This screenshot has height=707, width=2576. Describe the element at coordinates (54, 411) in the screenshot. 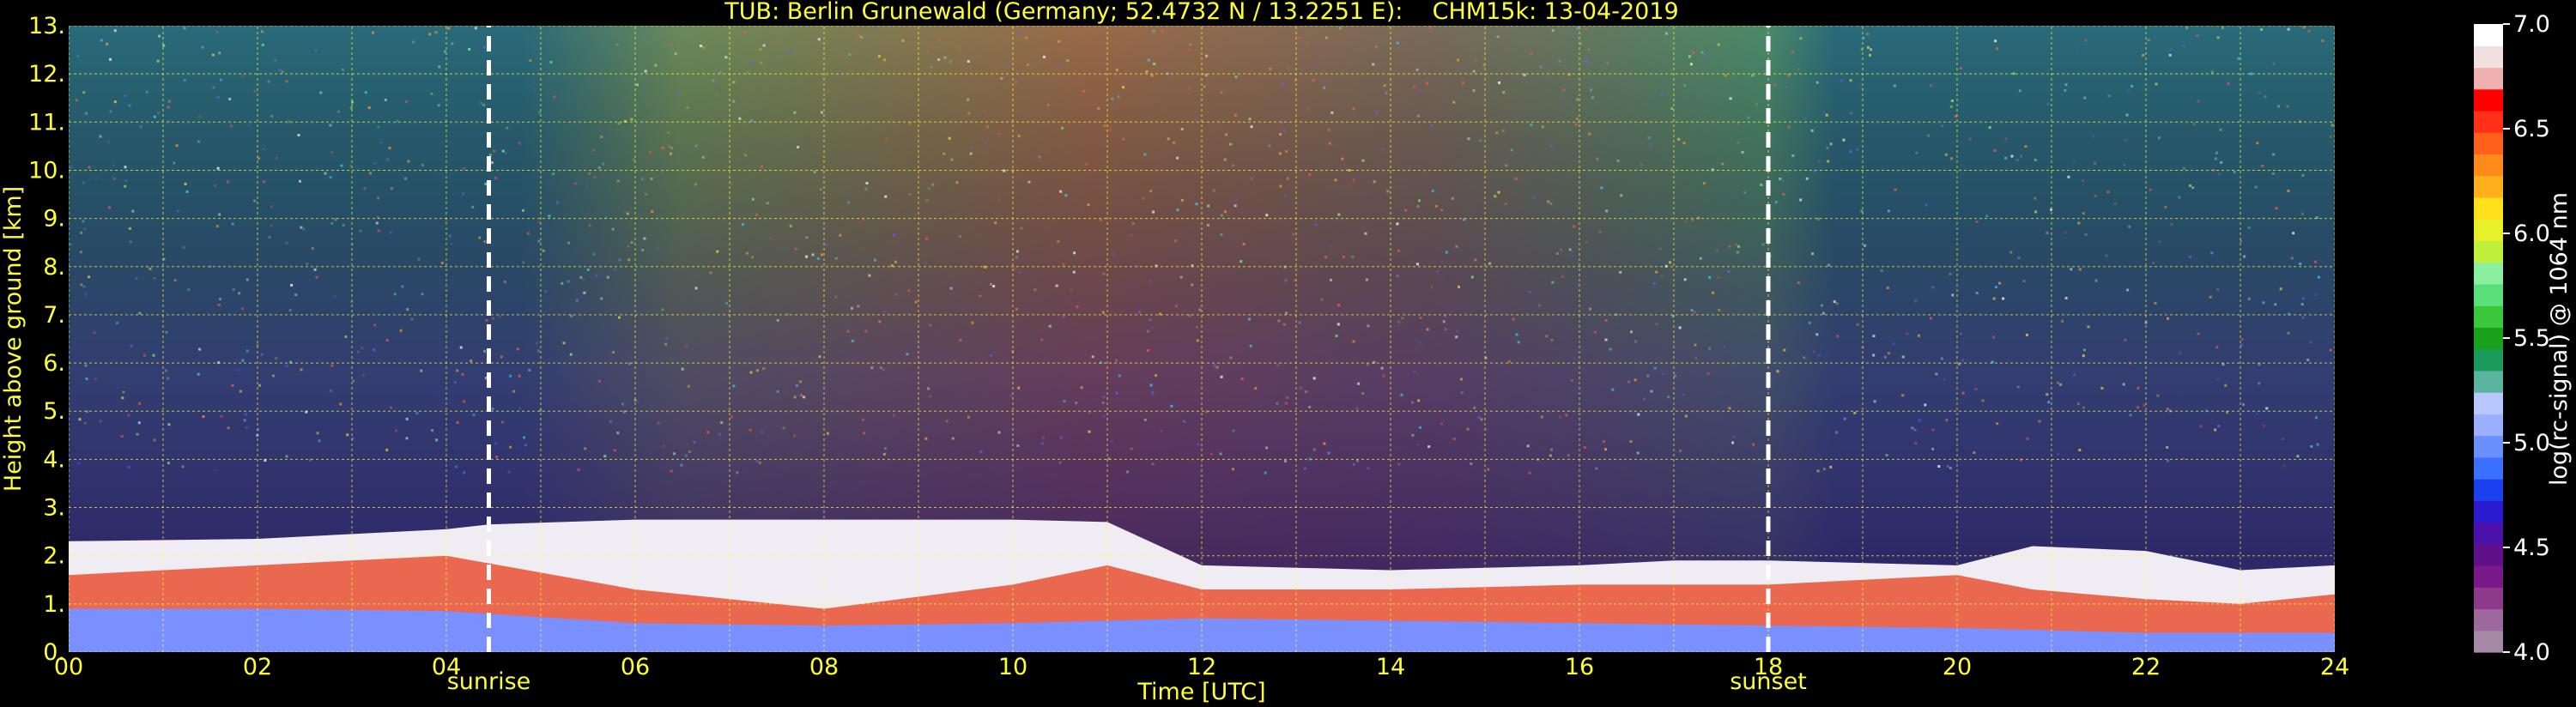

I see `y-tick-label: 5.` at that location.